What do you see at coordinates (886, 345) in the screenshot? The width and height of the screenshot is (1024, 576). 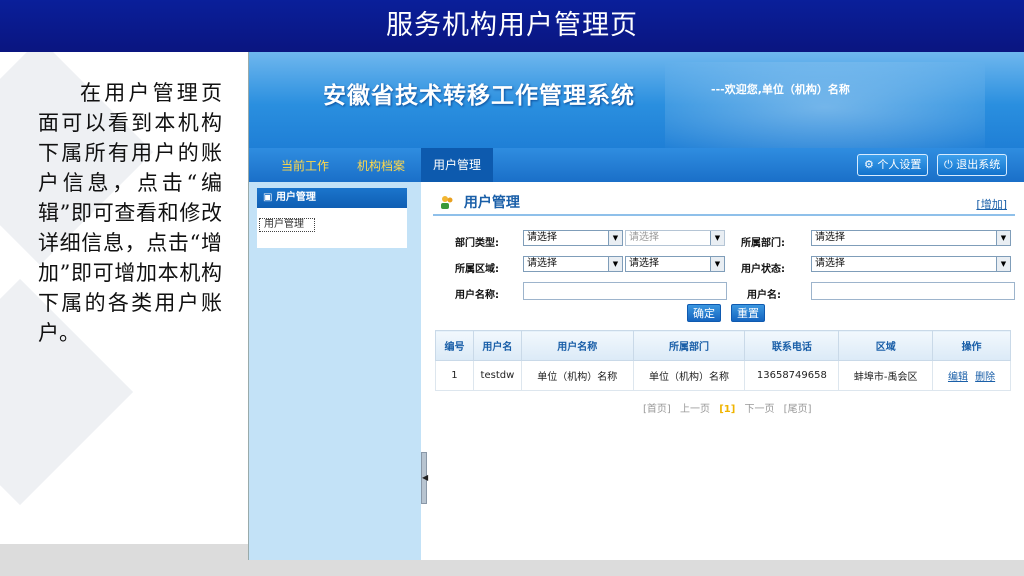 I see `column-header: 区域` at bounding box center [886, 345].